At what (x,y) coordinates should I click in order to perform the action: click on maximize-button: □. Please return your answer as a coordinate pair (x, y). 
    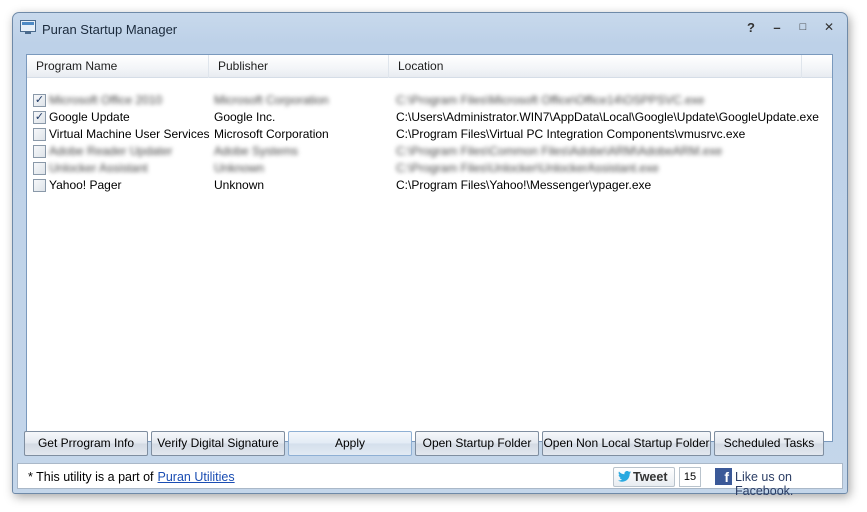
    Looking at the image, I should click on (803, 27).